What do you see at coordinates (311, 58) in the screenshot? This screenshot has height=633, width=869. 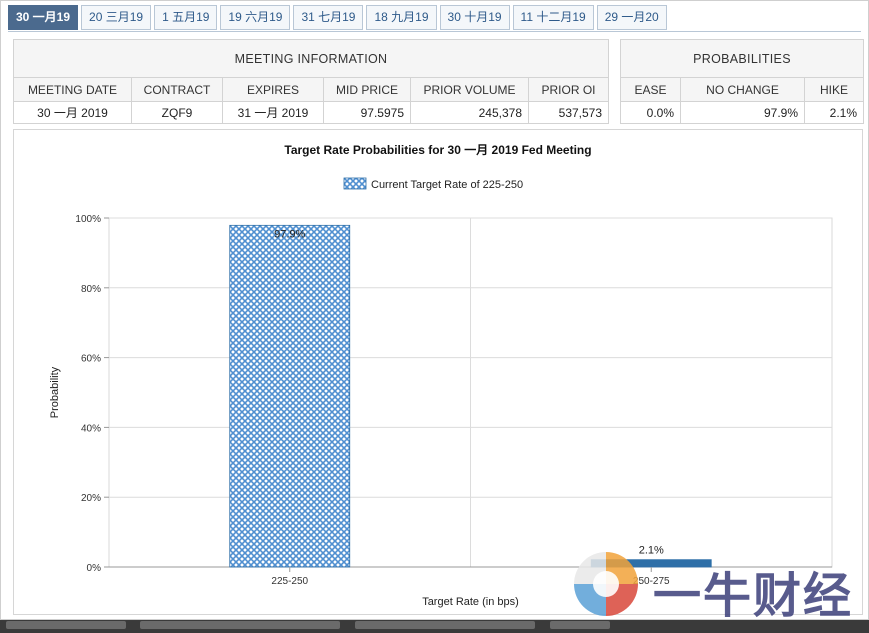 I see `meeting-information-caption: MEETING INFORMATION` at bounding box center [311, 58].